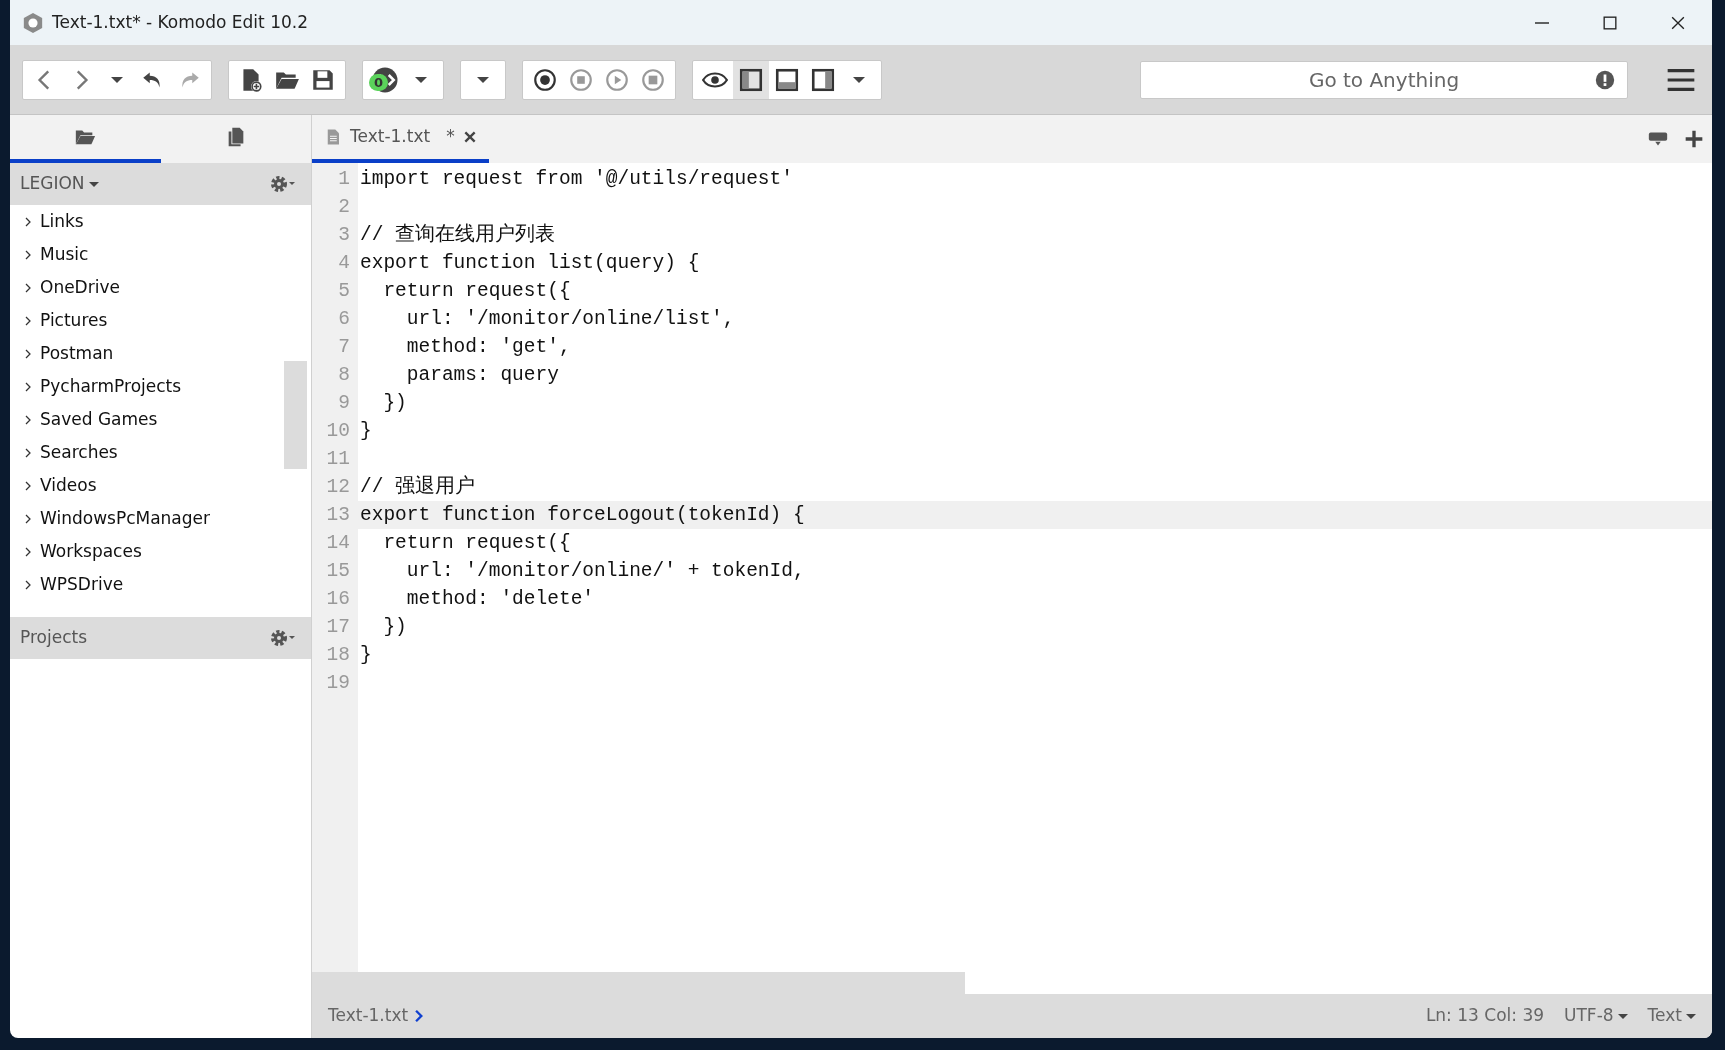 Image resolution: width=1725 pixels, height=1050 pixels. Describe the element at coordinates (54, 638) in the screenshot. I see `projects-title: Projects` at that location.